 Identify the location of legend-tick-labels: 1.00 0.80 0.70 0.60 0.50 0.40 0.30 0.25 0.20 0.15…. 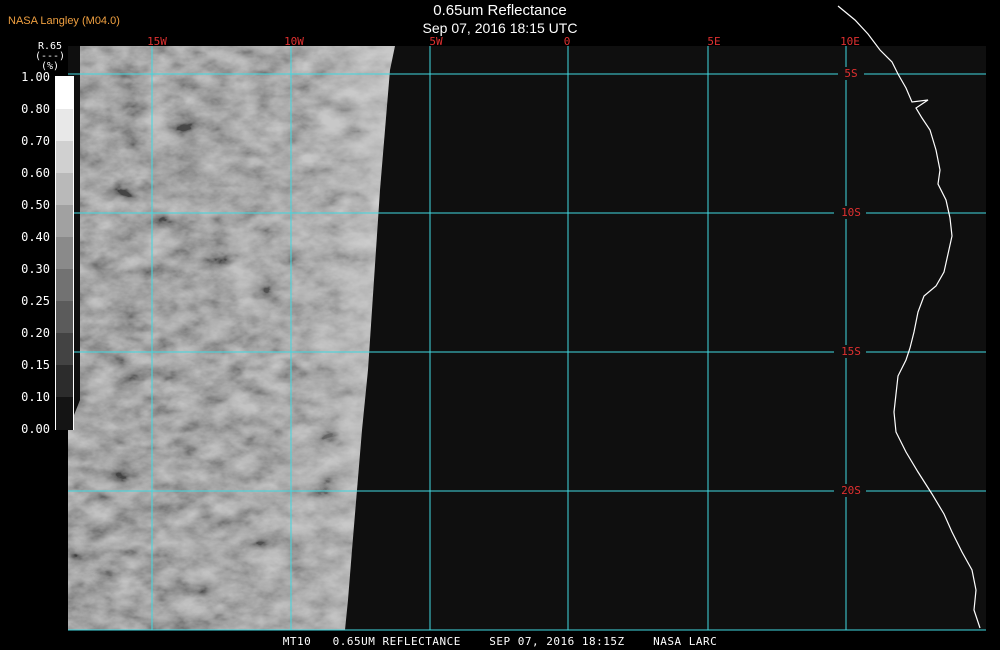
(26, 255).